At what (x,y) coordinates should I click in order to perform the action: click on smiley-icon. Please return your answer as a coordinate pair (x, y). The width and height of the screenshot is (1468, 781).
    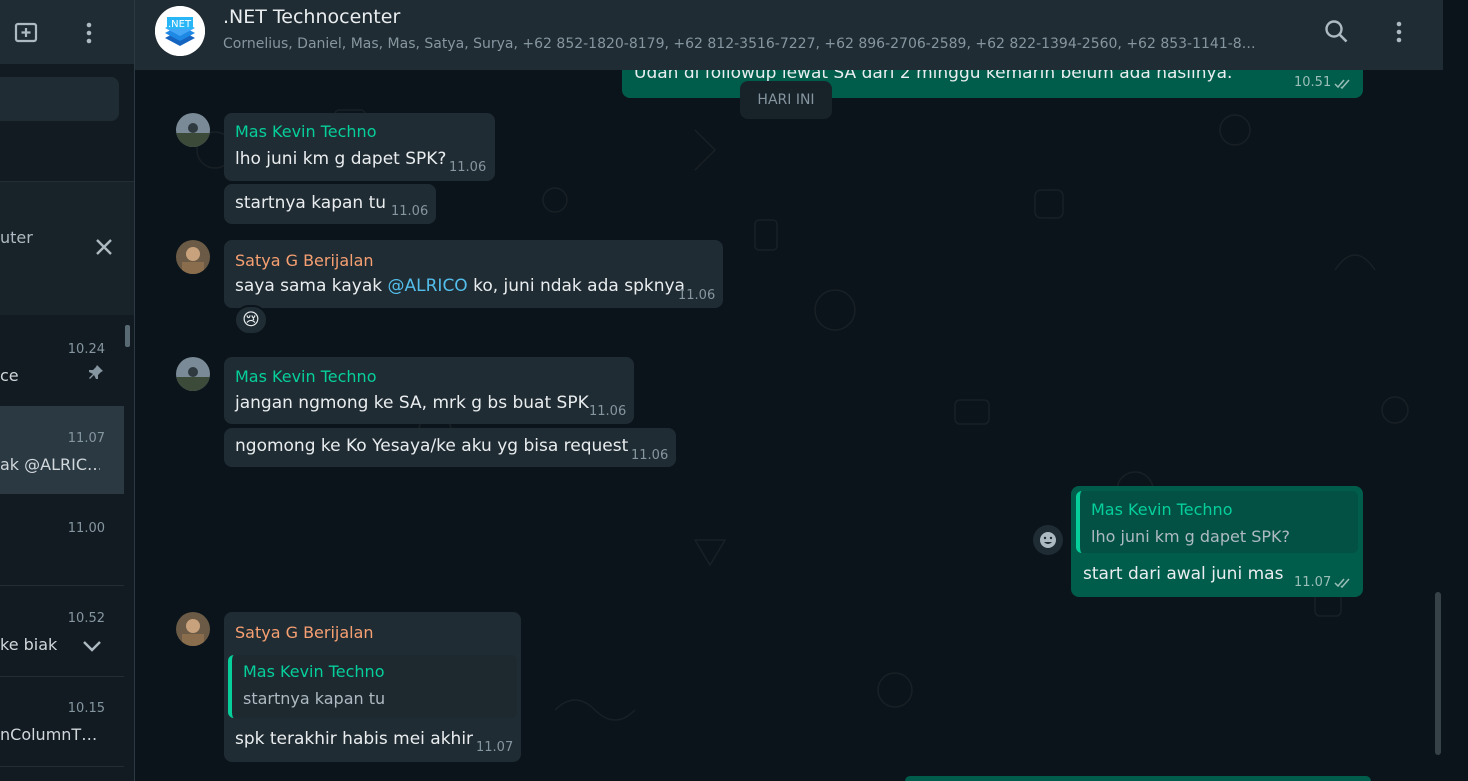
    Looking at the image, I should click on (1048, 540).